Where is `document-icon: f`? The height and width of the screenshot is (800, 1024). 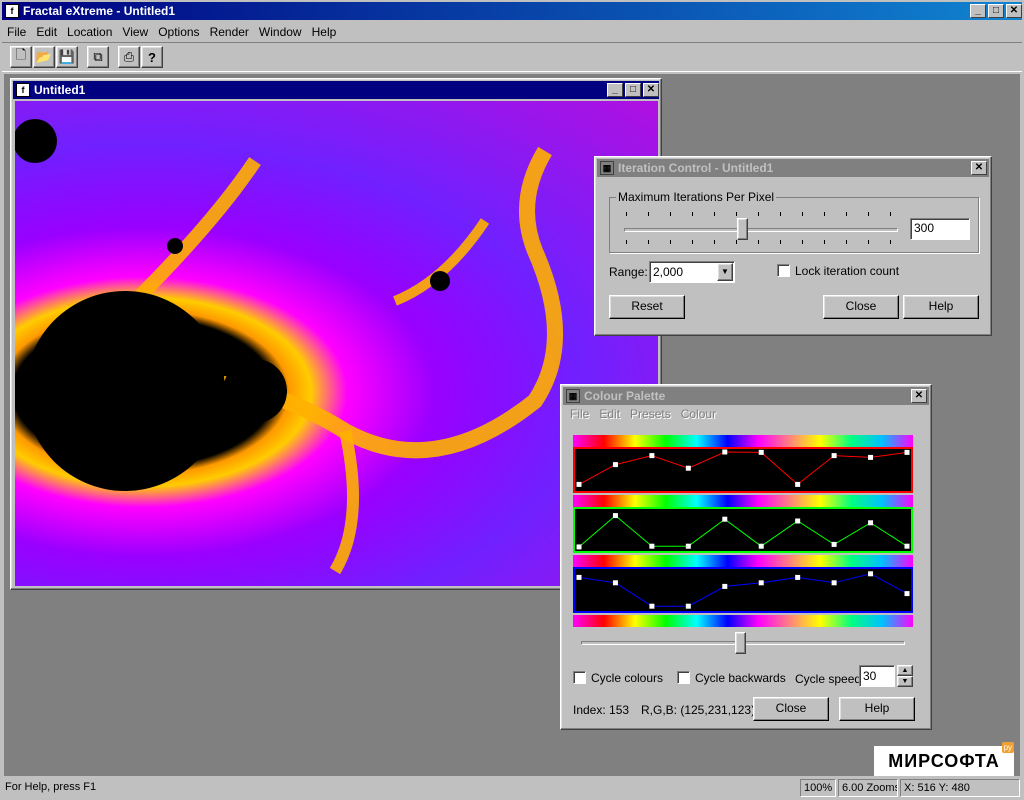
document-icon: f is located at coordinates (23, 90).